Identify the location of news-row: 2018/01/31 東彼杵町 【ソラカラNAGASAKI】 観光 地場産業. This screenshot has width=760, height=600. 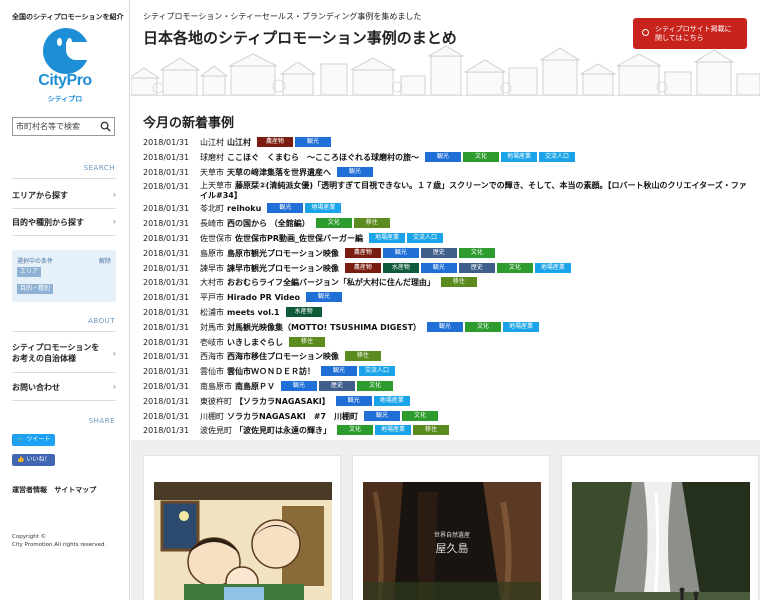
(448, 402).